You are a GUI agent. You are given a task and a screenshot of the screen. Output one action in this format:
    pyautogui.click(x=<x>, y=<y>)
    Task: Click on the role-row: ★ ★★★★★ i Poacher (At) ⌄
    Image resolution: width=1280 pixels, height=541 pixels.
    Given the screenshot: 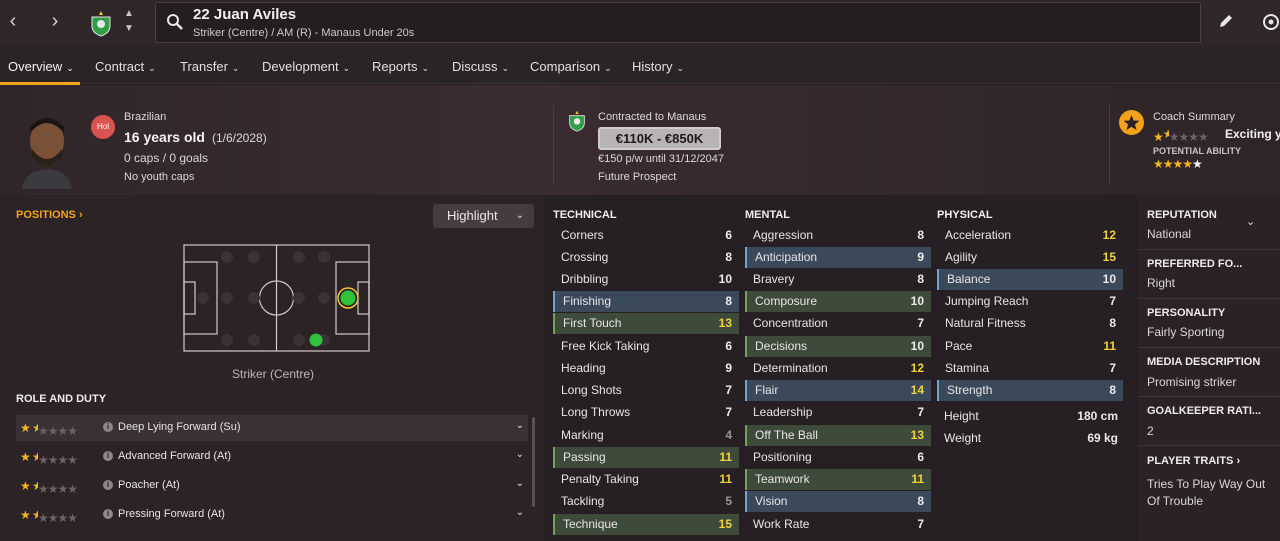 What is the action you would take?
    pyautogui.click(x=272, y=486)
    